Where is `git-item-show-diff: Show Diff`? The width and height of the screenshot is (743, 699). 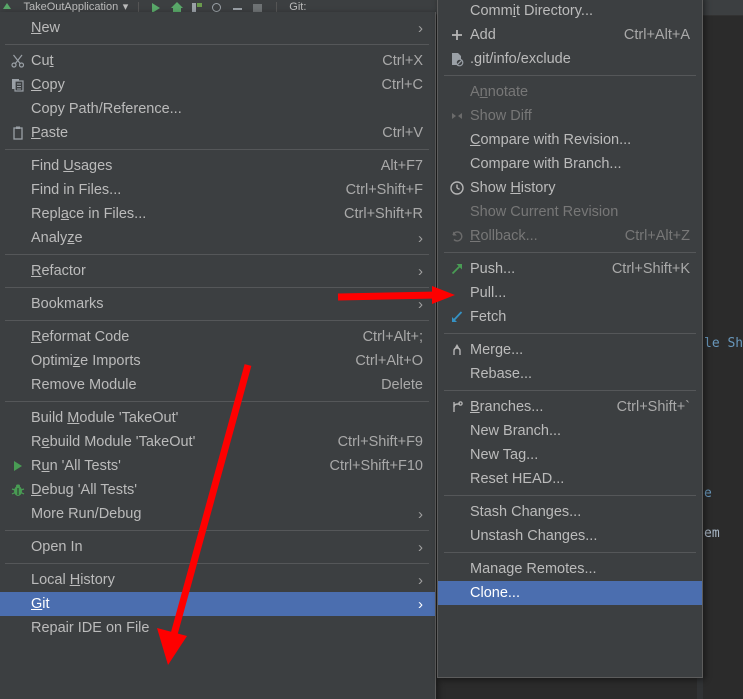
git-item-show-diff: Show Diff is located at coordinates (570, 116).